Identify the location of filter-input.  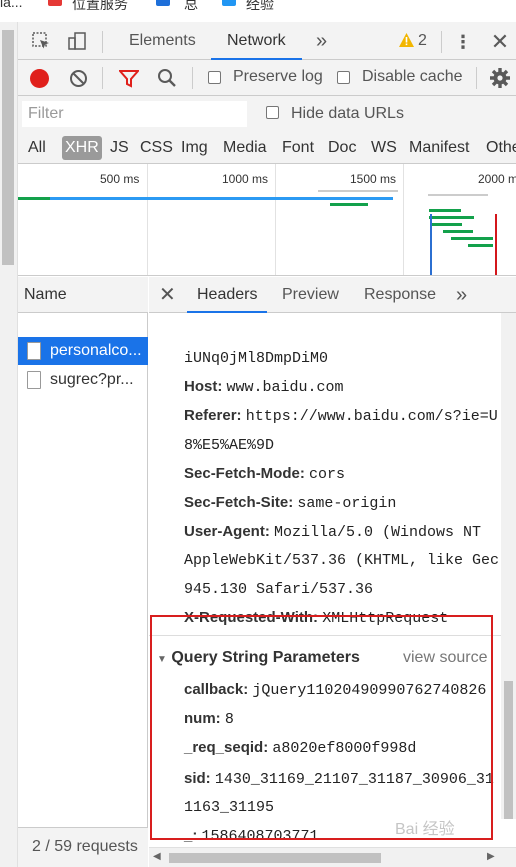
(134, 114).